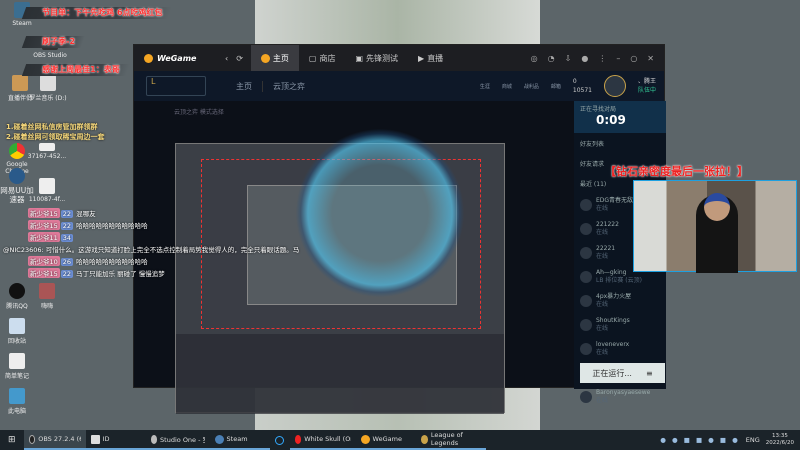  What do you see at coordinates (52, 127) in the screenshot?
I see `notice-line-1: 1.碰着丝网私信房管加群领群` at bounding box center [52, 127].